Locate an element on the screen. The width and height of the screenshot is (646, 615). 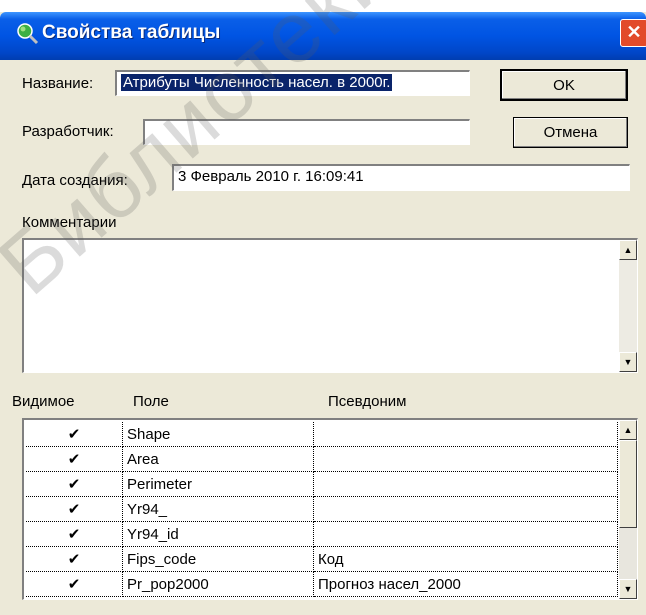
field-name-cell: Pr_pop2000 is located at coordinates (218, 584).